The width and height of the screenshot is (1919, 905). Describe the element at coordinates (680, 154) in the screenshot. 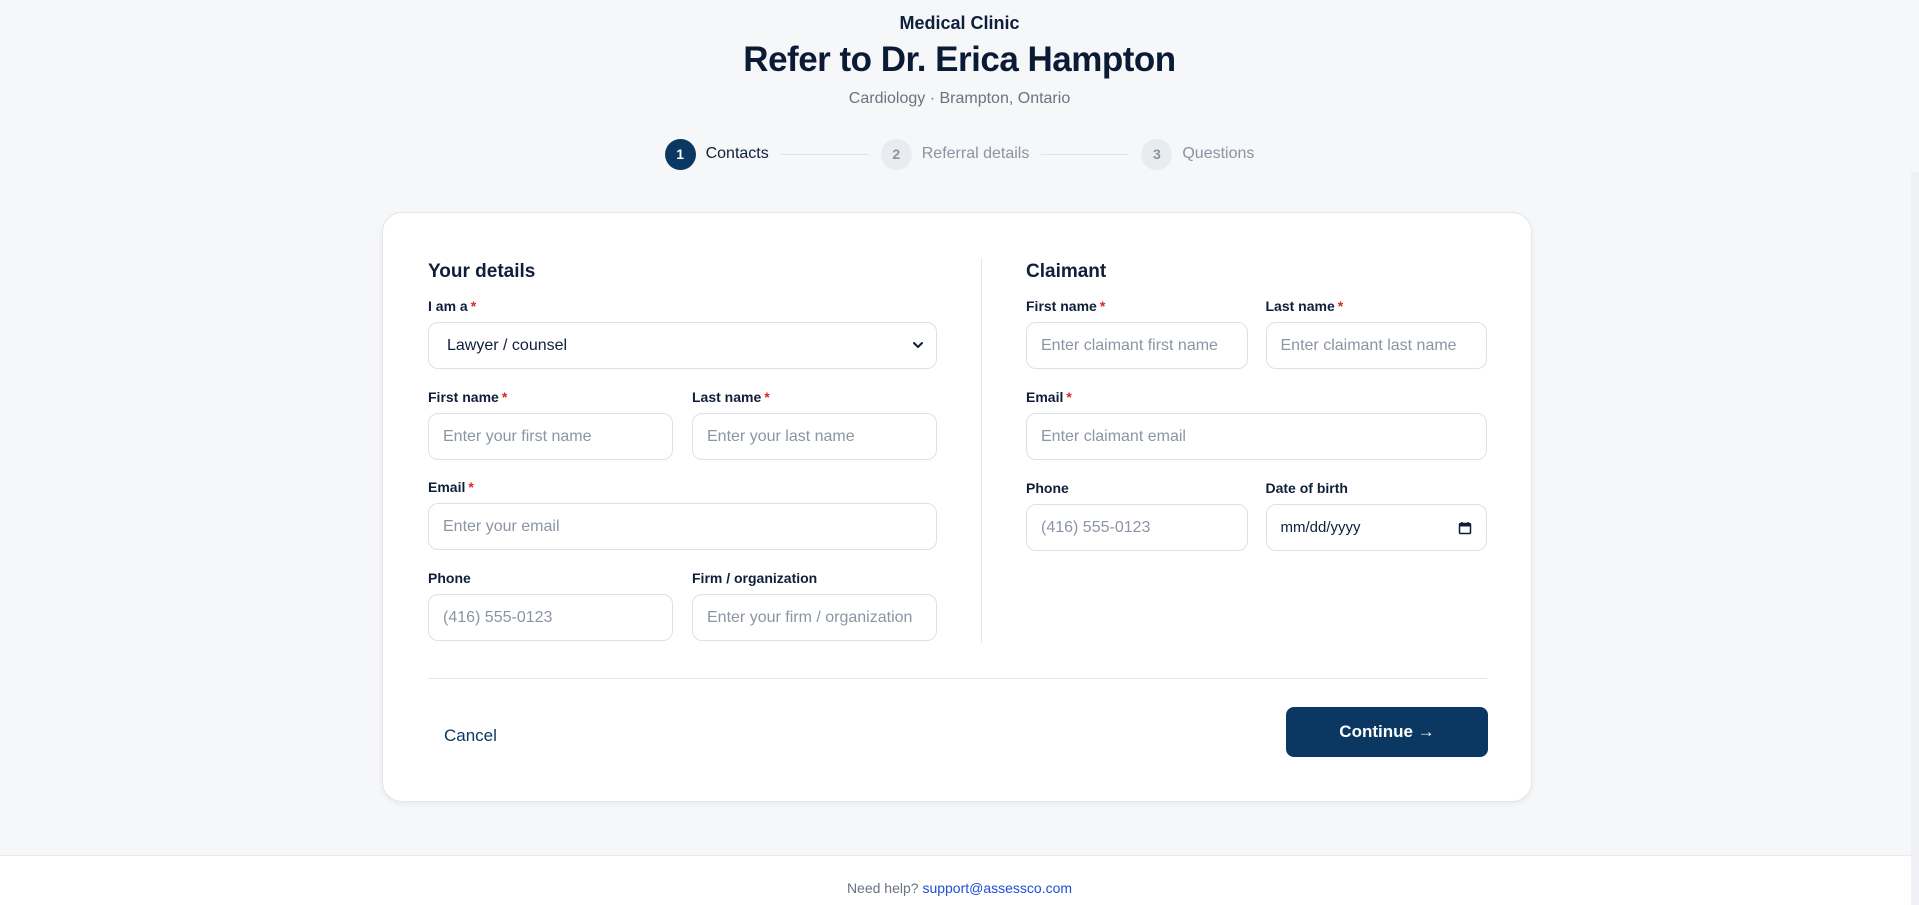

I see `step-number: 1` at that location.